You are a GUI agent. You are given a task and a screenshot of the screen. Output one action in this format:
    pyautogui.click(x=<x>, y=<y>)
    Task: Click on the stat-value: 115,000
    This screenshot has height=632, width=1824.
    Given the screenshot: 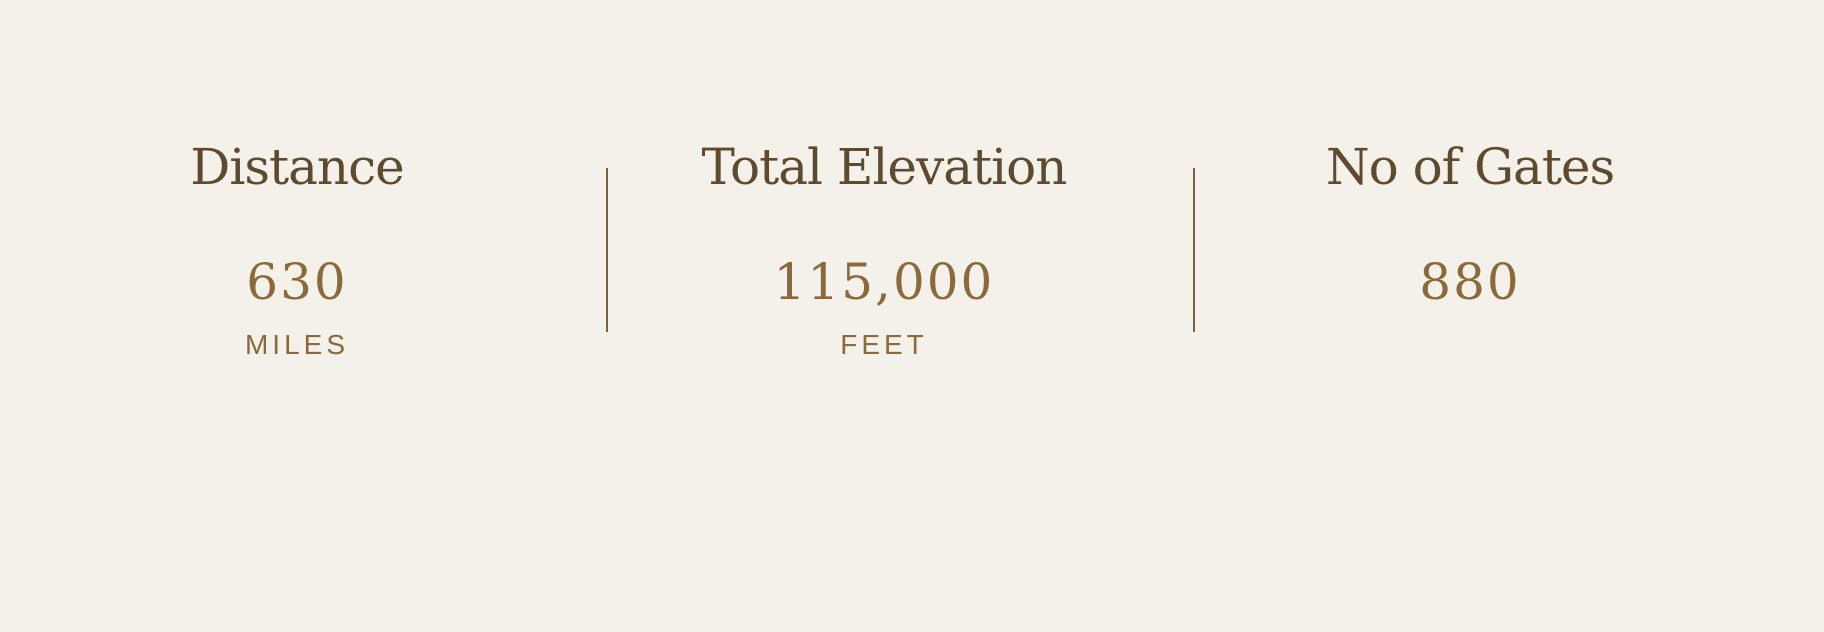 What is the action you would take?
    pyautogui.click(x=884, y=282)
    